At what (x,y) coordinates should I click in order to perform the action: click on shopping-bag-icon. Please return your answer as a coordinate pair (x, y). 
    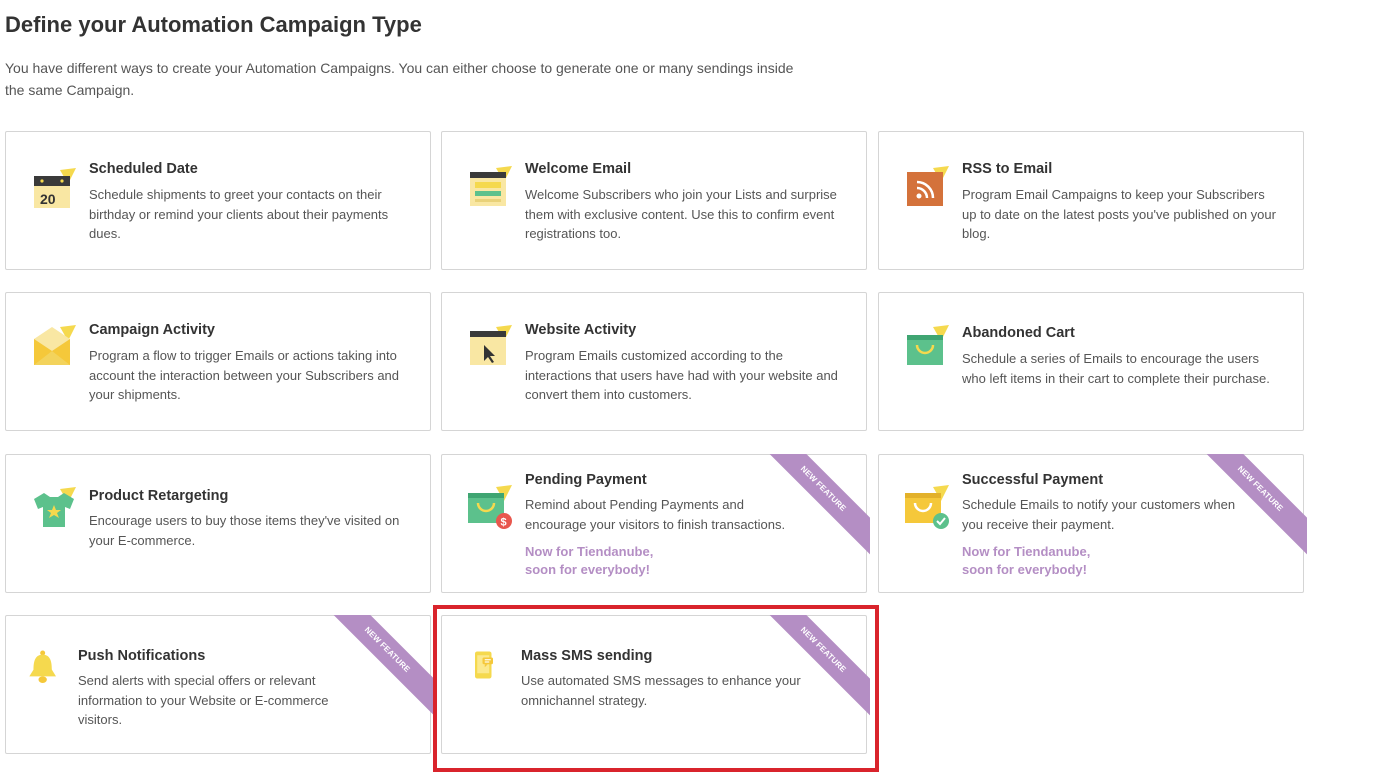
    Looking at the image, I should click on (928, 345).